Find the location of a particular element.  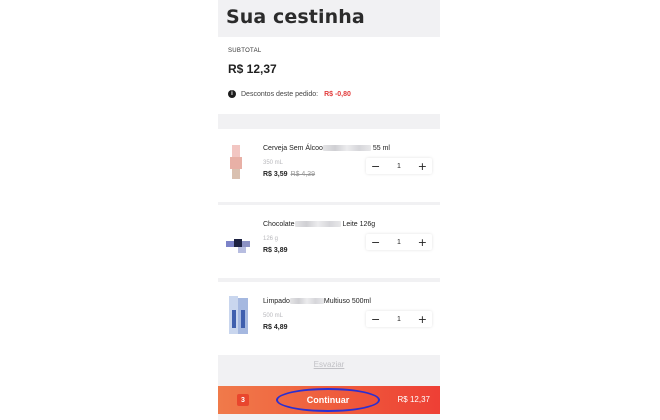

item-price-row: R$ 3,89 is located at coordinates (275, 250).